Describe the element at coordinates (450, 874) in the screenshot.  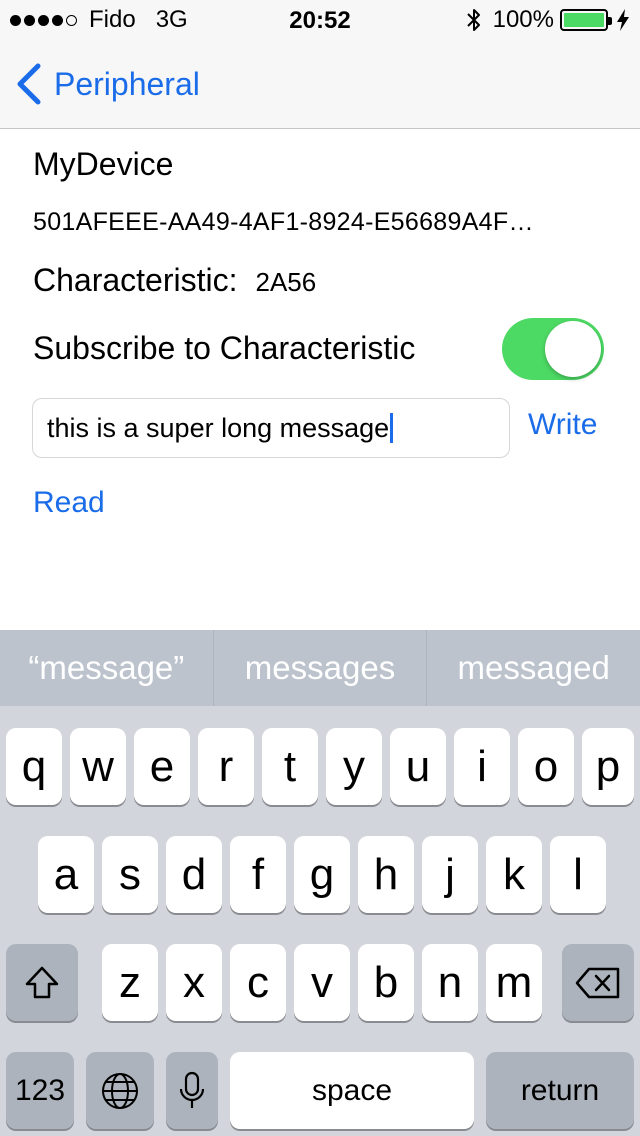
I see `key-j: j` at that location.